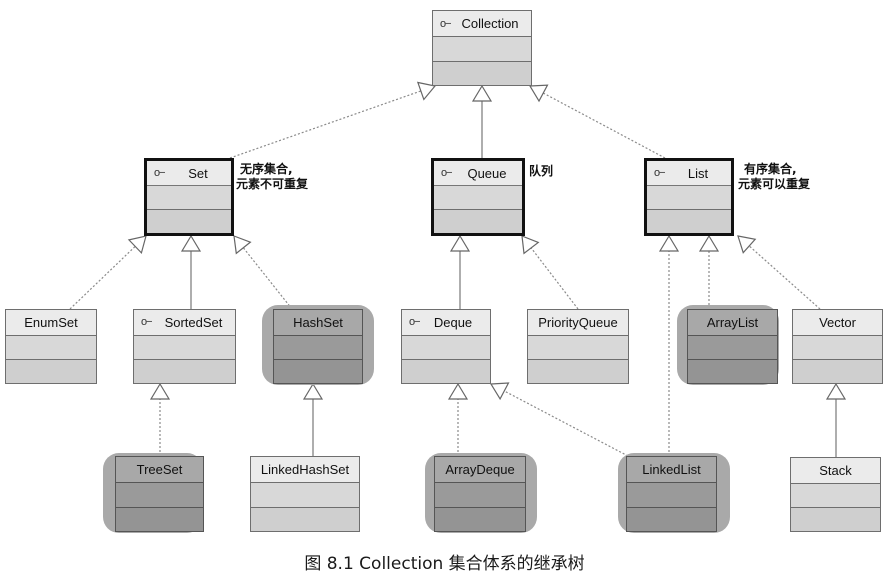 The image size is (889, 579). What do you see at coordinates (102, 277) in the screenshot?
I see `edge-enumset-to-set` at bounding box center [102, 277].